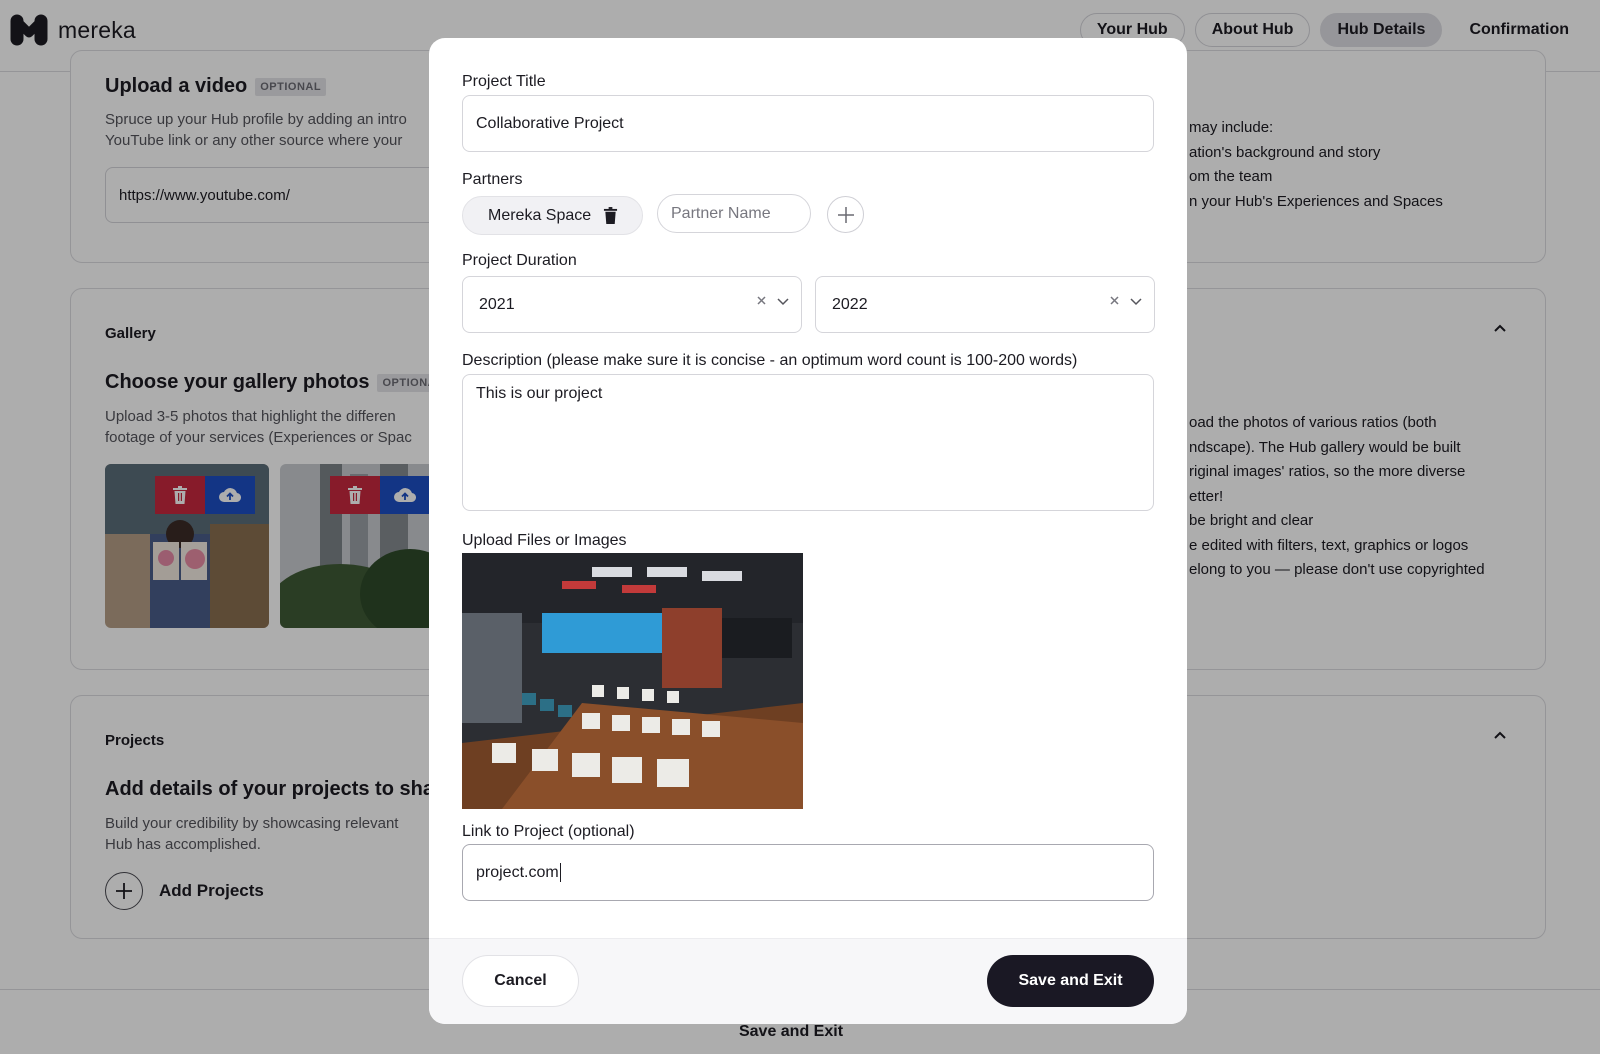 The image size is (1600, 1054). Describe the element at coordinates (540, 215) in the screenshot. I see `partner-chip-label: Mereka Space` at that location.